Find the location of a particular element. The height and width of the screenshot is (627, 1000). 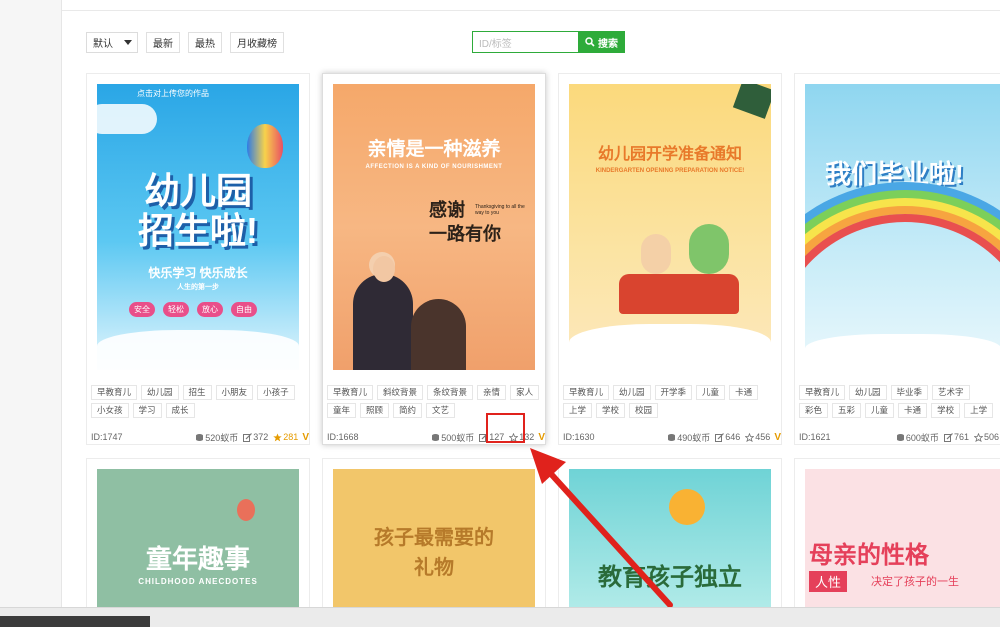

poster-image: 童年趣事 CHILDHOOD ANECDOTES is located at coordinates (198, 548).